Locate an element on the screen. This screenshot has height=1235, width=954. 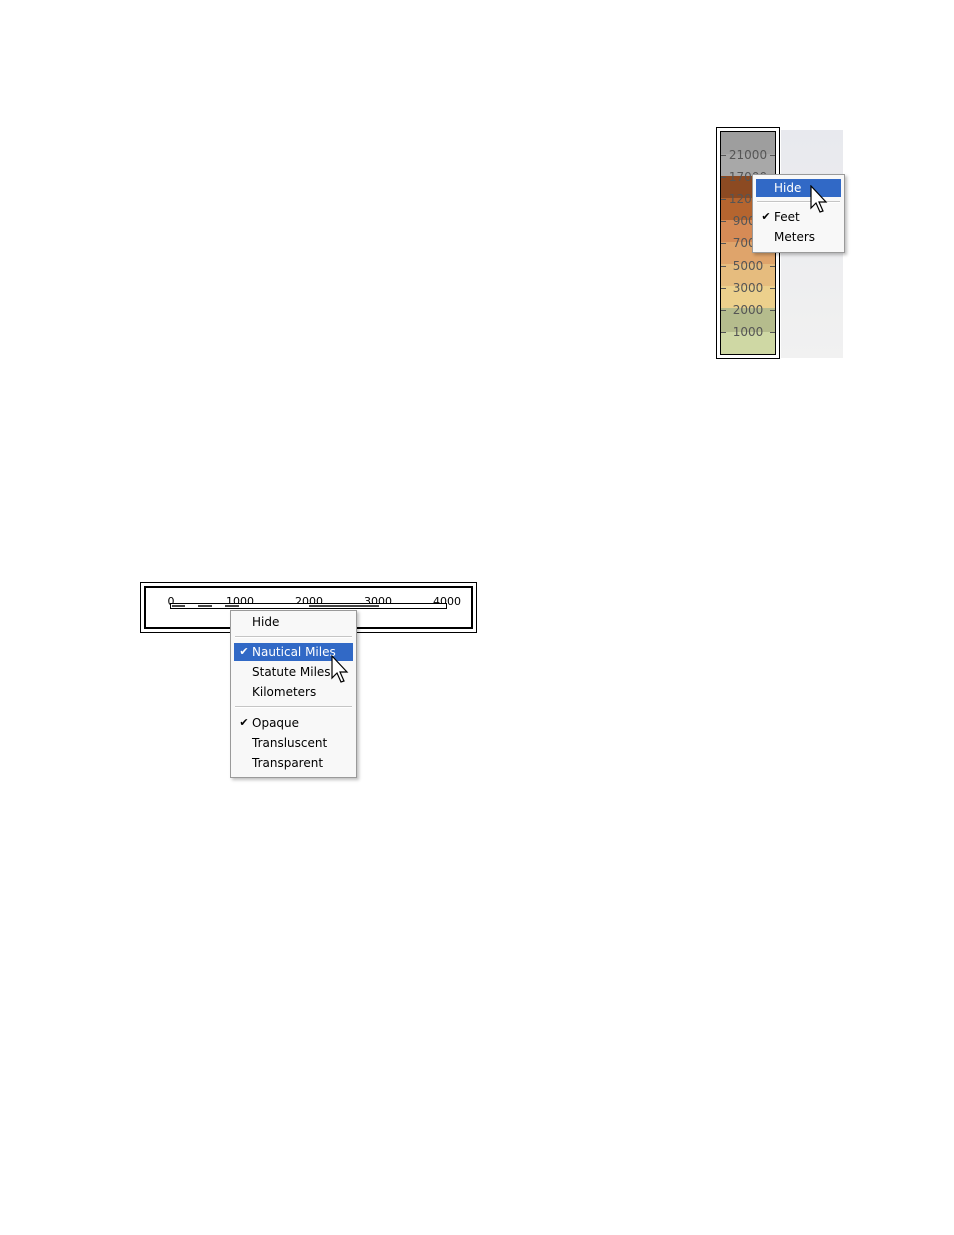
menu-item-label: Statute Miles is located at coordinates (291, 672).